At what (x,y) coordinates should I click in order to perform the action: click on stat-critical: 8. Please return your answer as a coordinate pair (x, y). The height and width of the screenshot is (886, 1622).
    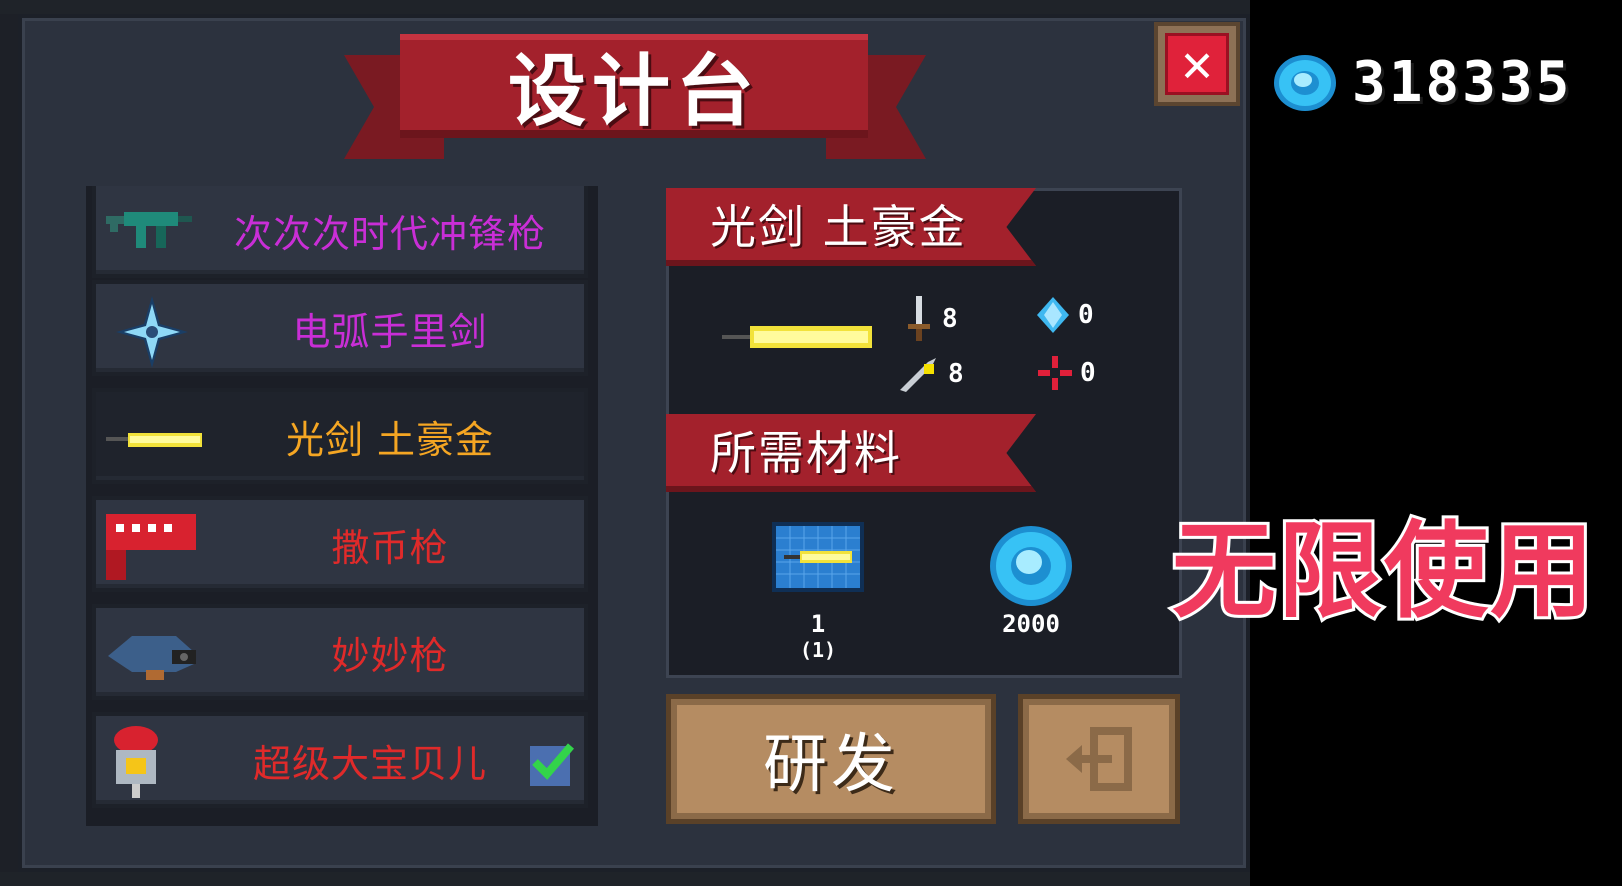
    Looking at the image, I should click on (931, 374).